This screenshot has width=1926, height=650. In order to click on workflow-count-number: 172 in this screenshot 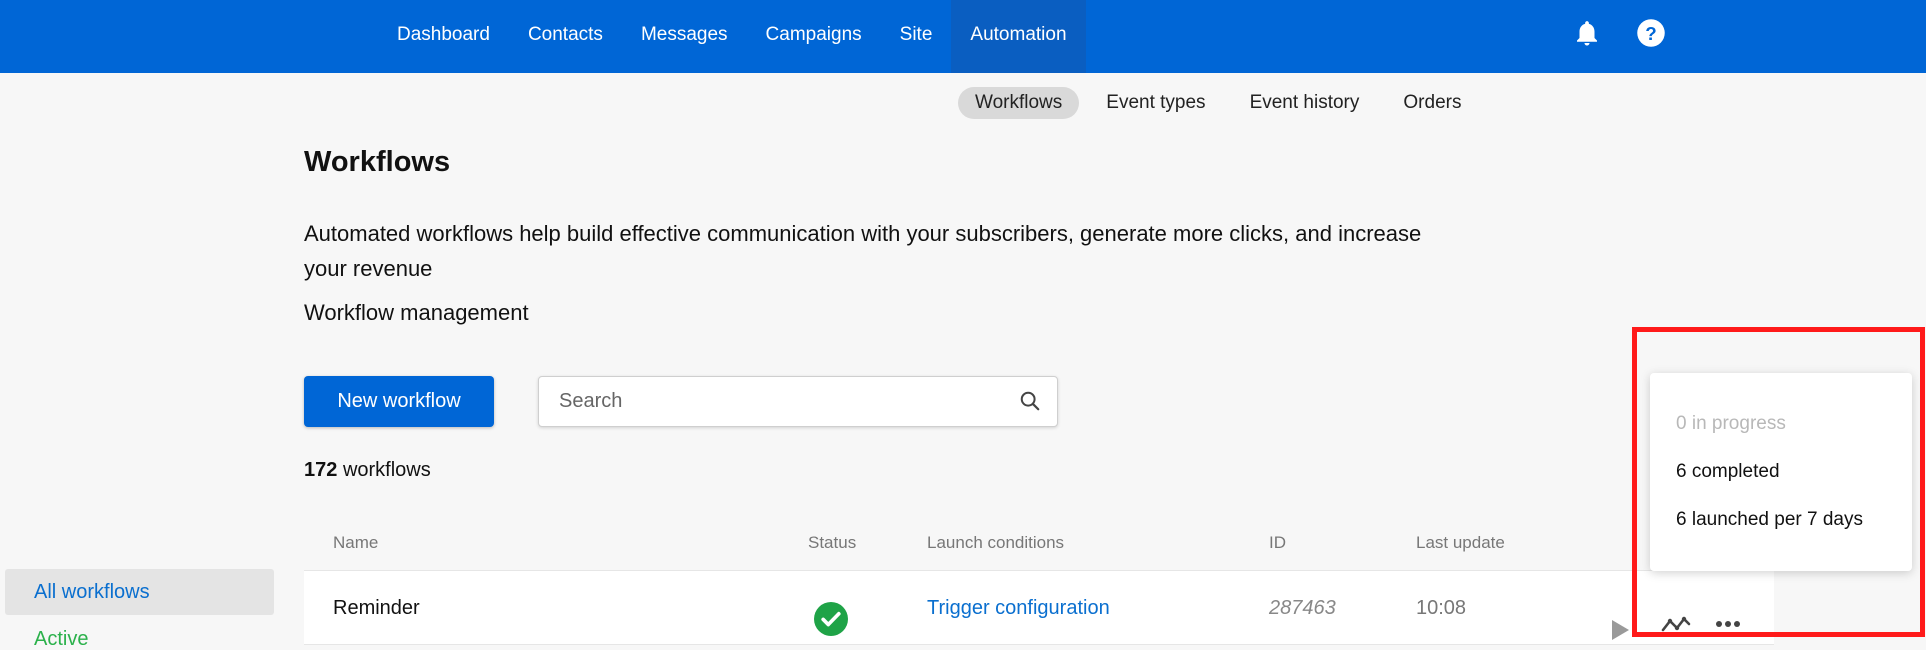, I will do `click(321, 470)`.